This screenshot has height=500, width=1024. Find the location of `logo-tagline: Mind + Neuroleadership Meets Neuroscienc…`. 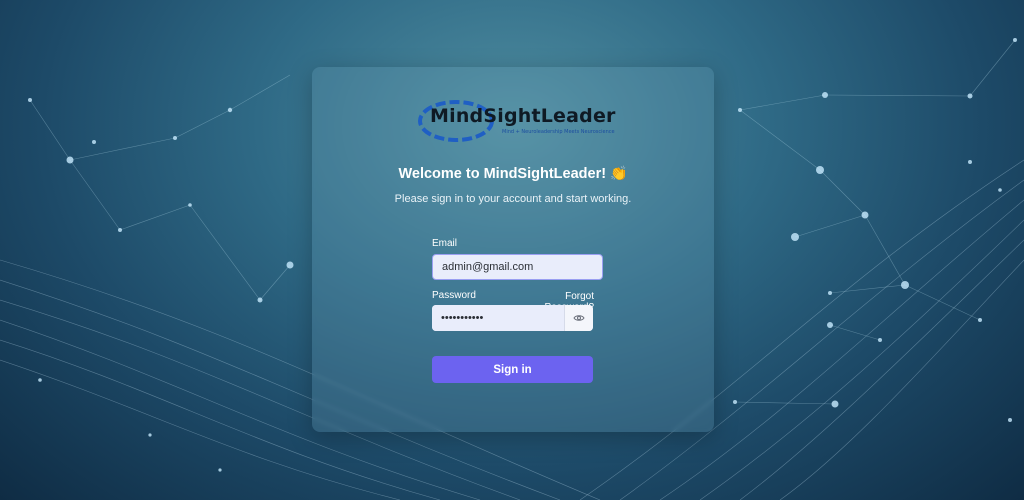

logo-tagline: Mind + Neuroleadership Meets Neuroscienc… is located at coordinates (558, 132).